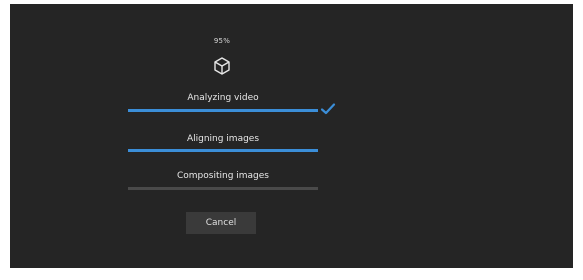  What do you see at coordinates (328, 109) in the screenshot?
I see `checkmark-icon` at bounding box center [328, 109].